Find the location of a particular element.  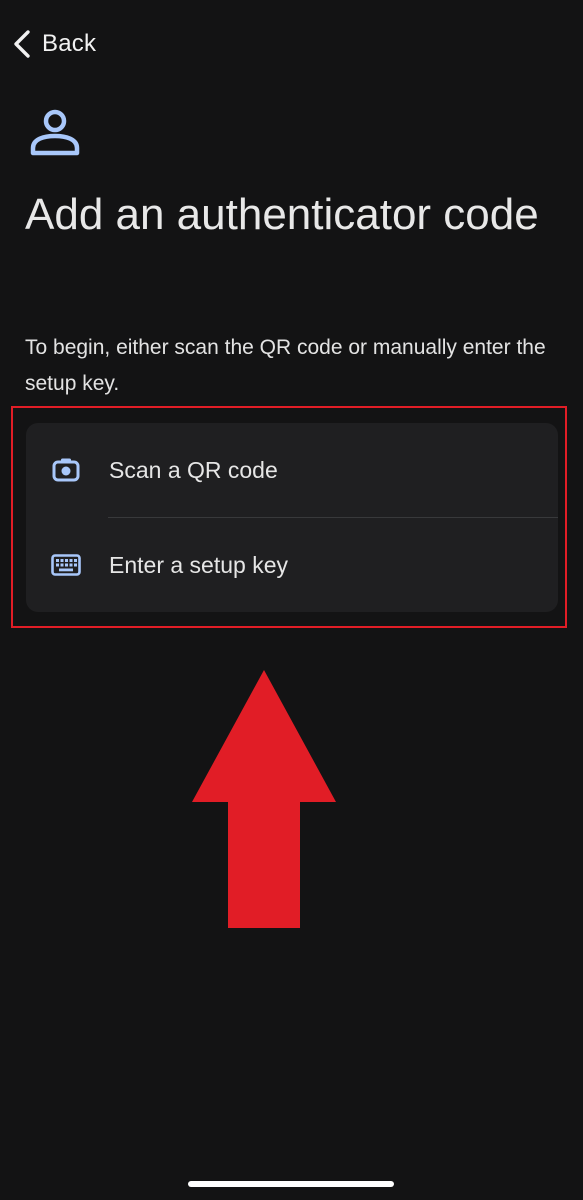

back-button: Back is located at coordinates (54, 44).